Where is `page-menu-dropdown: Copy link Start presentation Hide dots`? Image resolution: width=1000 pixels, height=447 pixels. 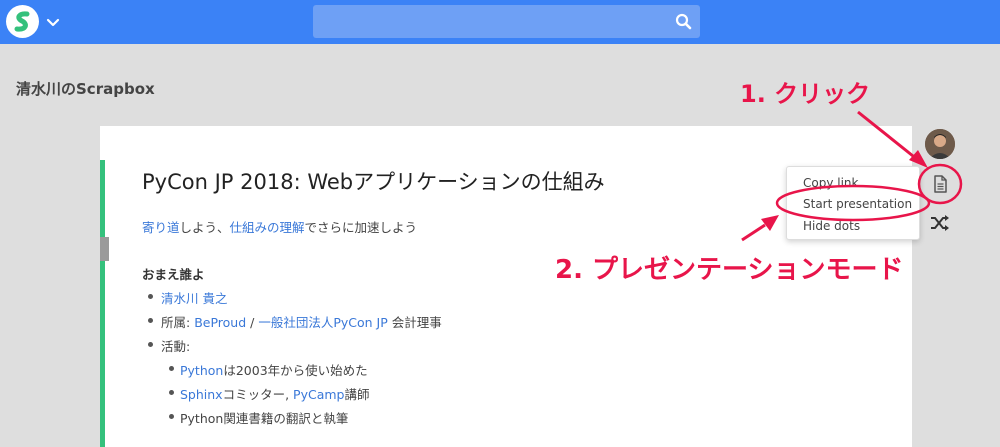
page-menu-dropdown: Copy link Start presentation Hide dots is located at coordinates (853, 203).